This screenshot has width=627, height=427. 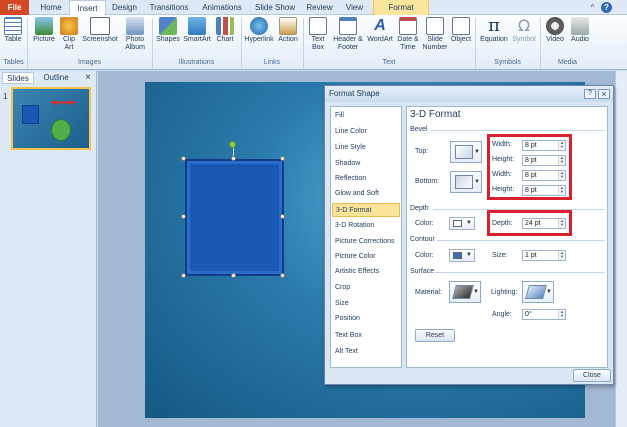 What do you see at coordinates (604, 94) in the screenshot?
I see `dialog-close-x-button: ×` at bounding box center [604, 94].